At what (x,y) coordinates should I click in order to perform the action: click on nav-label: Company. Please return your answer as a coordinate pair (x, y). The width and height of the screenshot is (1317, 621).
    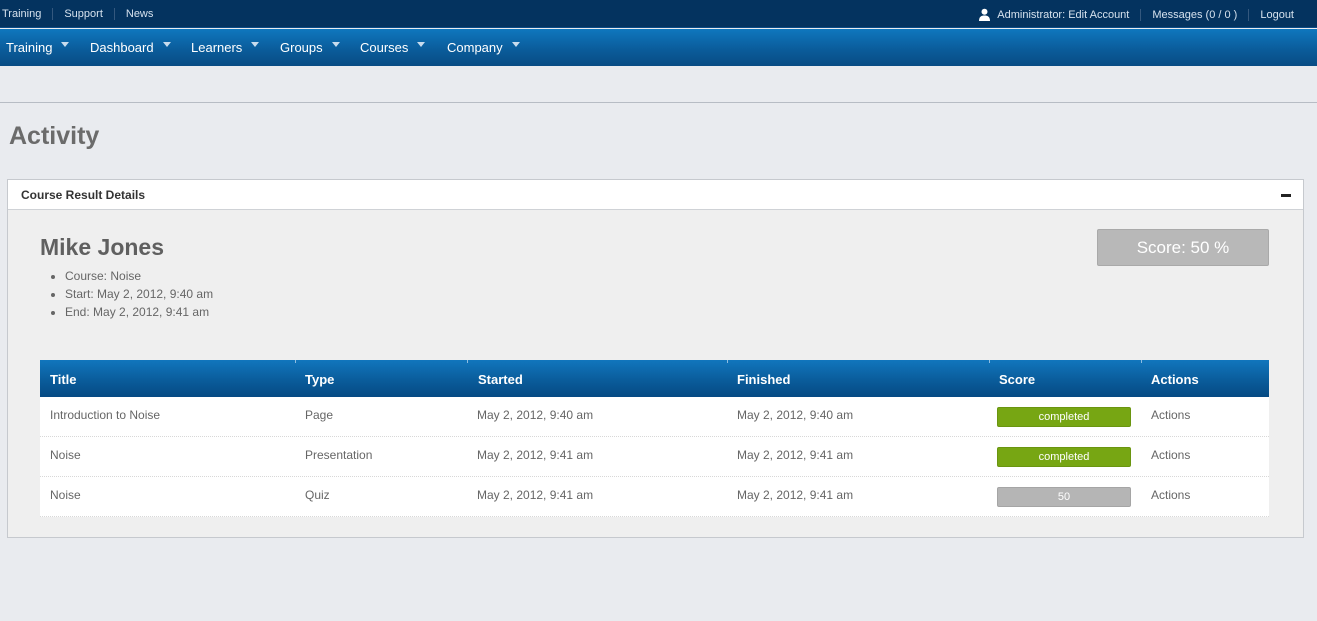
    Looking at the image, I should click on (475, 47).